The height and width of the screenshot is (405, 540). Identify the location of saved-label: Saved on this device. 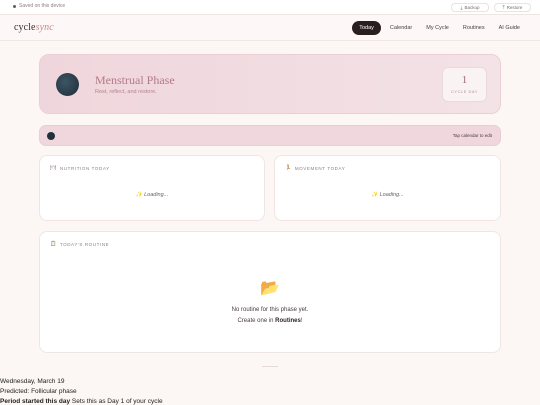
(42, 6).